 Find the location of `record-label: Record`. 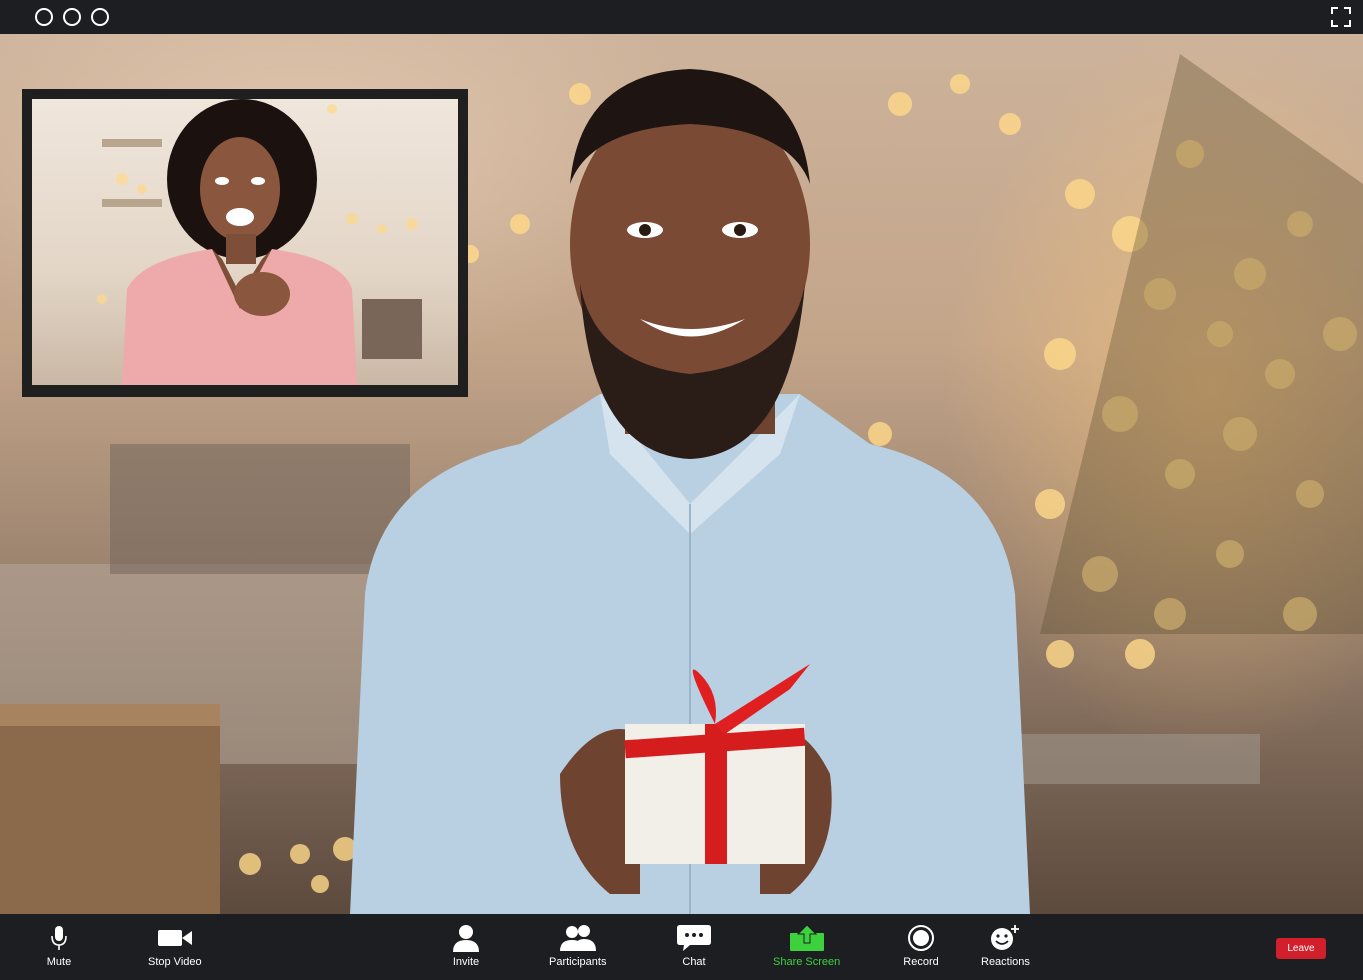

record-label: Record is located at coordinates (921, 962).